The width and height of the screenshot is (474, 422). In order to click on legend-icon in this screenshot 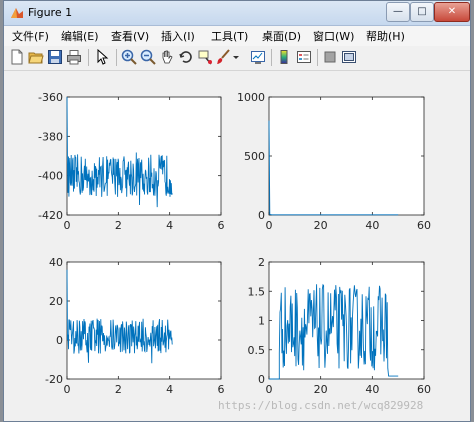, I will do `click(304, 57)`.